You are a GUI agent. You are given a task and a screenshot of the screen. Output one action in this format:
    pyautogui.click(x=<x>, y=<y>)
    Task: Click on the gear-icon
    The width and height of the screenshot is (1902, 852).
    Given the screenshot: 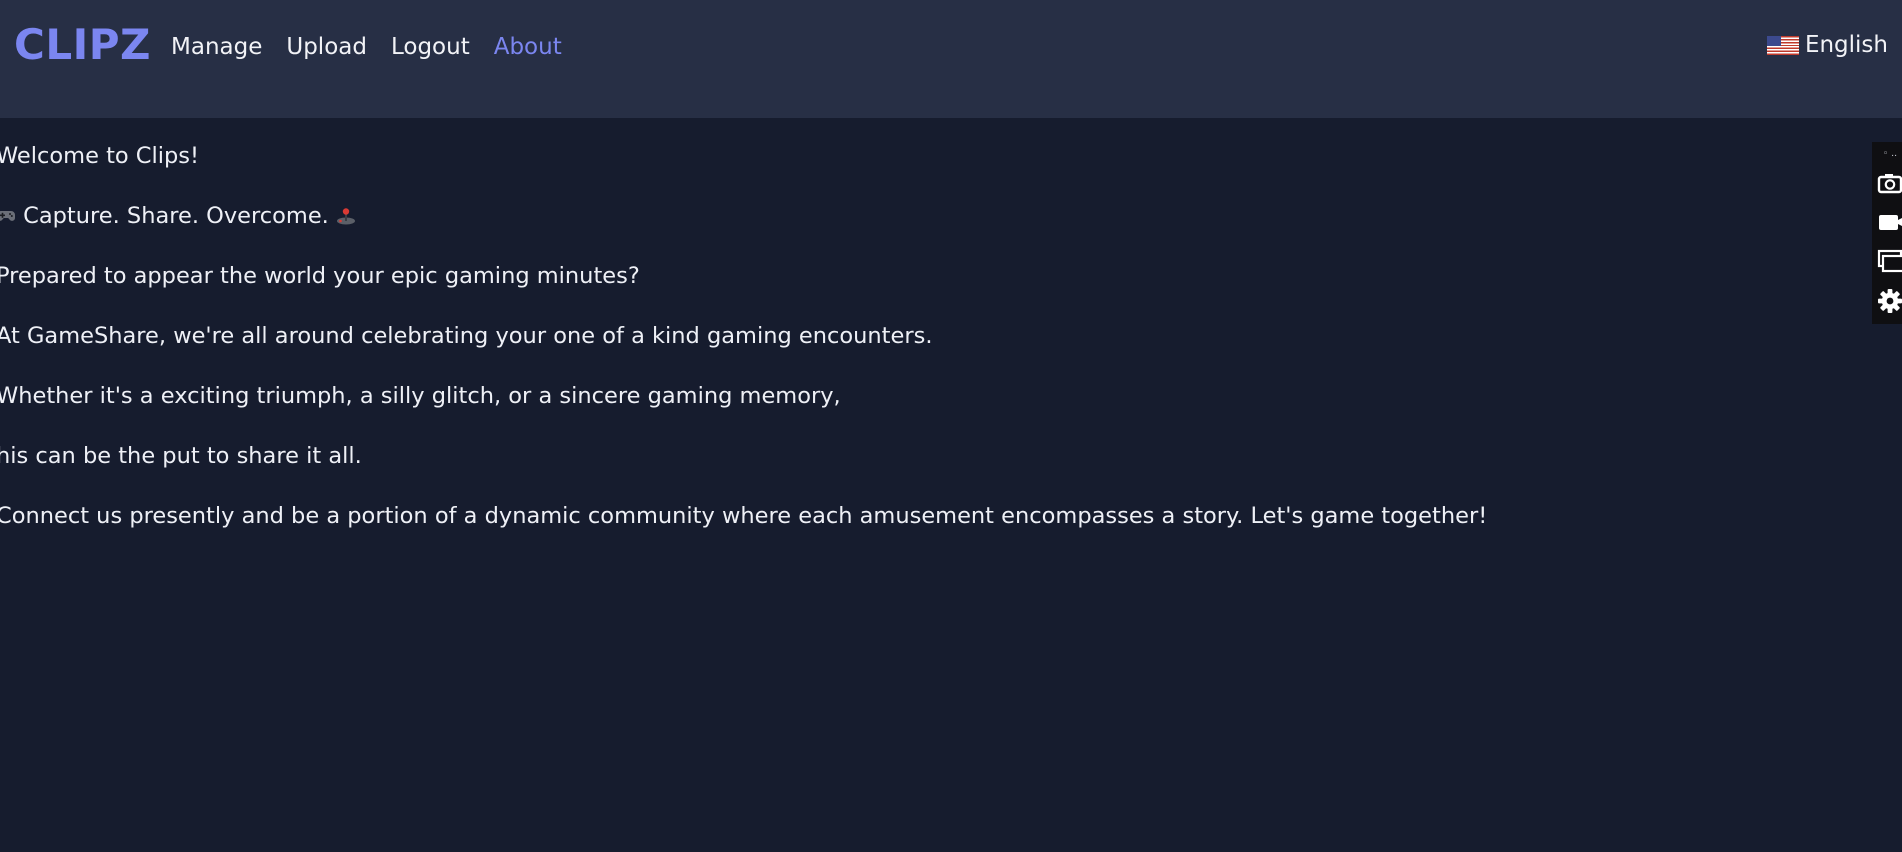 What is the action you would take?
    pyautogui.click(x=1889, y=301)
    